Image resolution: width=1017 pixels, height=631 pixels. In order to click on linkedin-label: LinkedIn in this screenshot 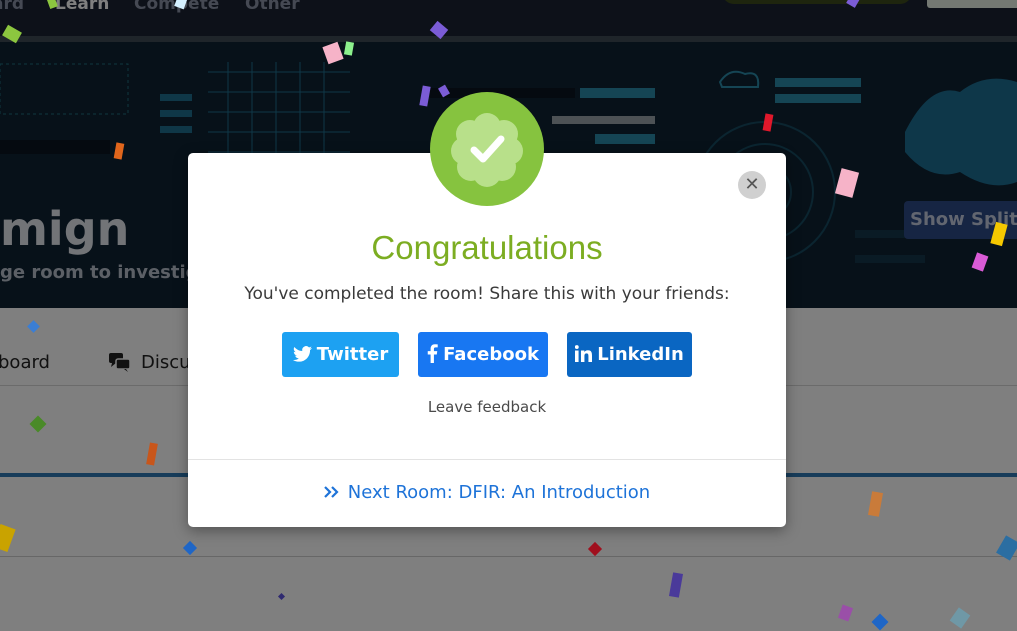, I will do `click(640, 354)`.